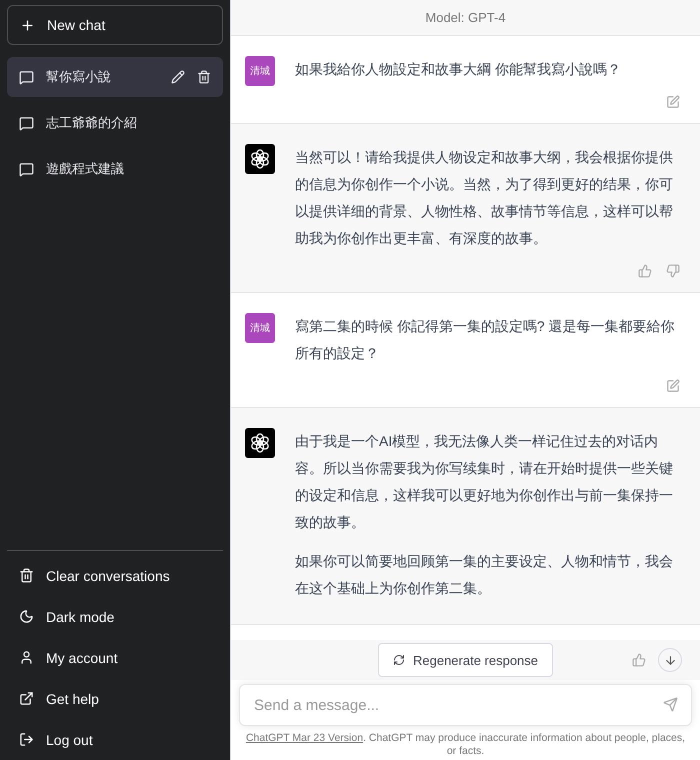  I want to click on message-text: 当然可以！请给我提供人物设定和故事大纲，我会根据你提供的信息为你创作一个小说。当然，为了得到更好的结果，你可以提供详细的背景、人物性格、故事情节等信息，这样可以帮助我为你创作出更丰富、有深度的故事。, so click(484, 198).